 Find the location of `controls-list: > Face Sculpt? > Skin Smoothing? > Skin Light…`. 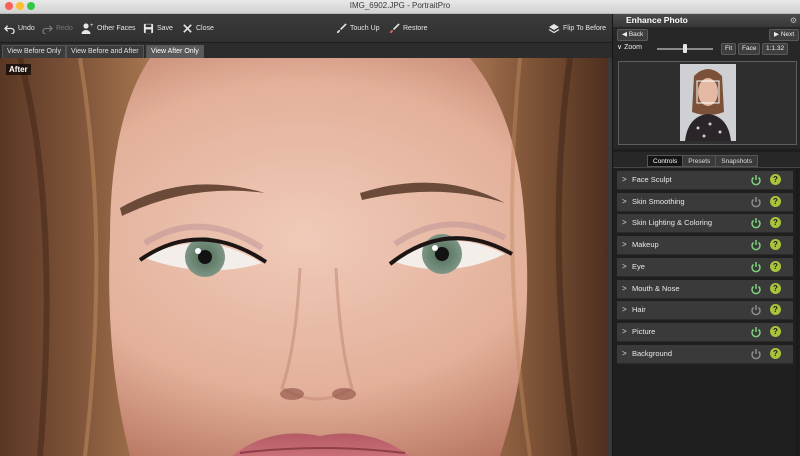

controls-list: > Face Sculpt? > Skin Smoothing? > Skin Light… is located at coordinates (706, 311).